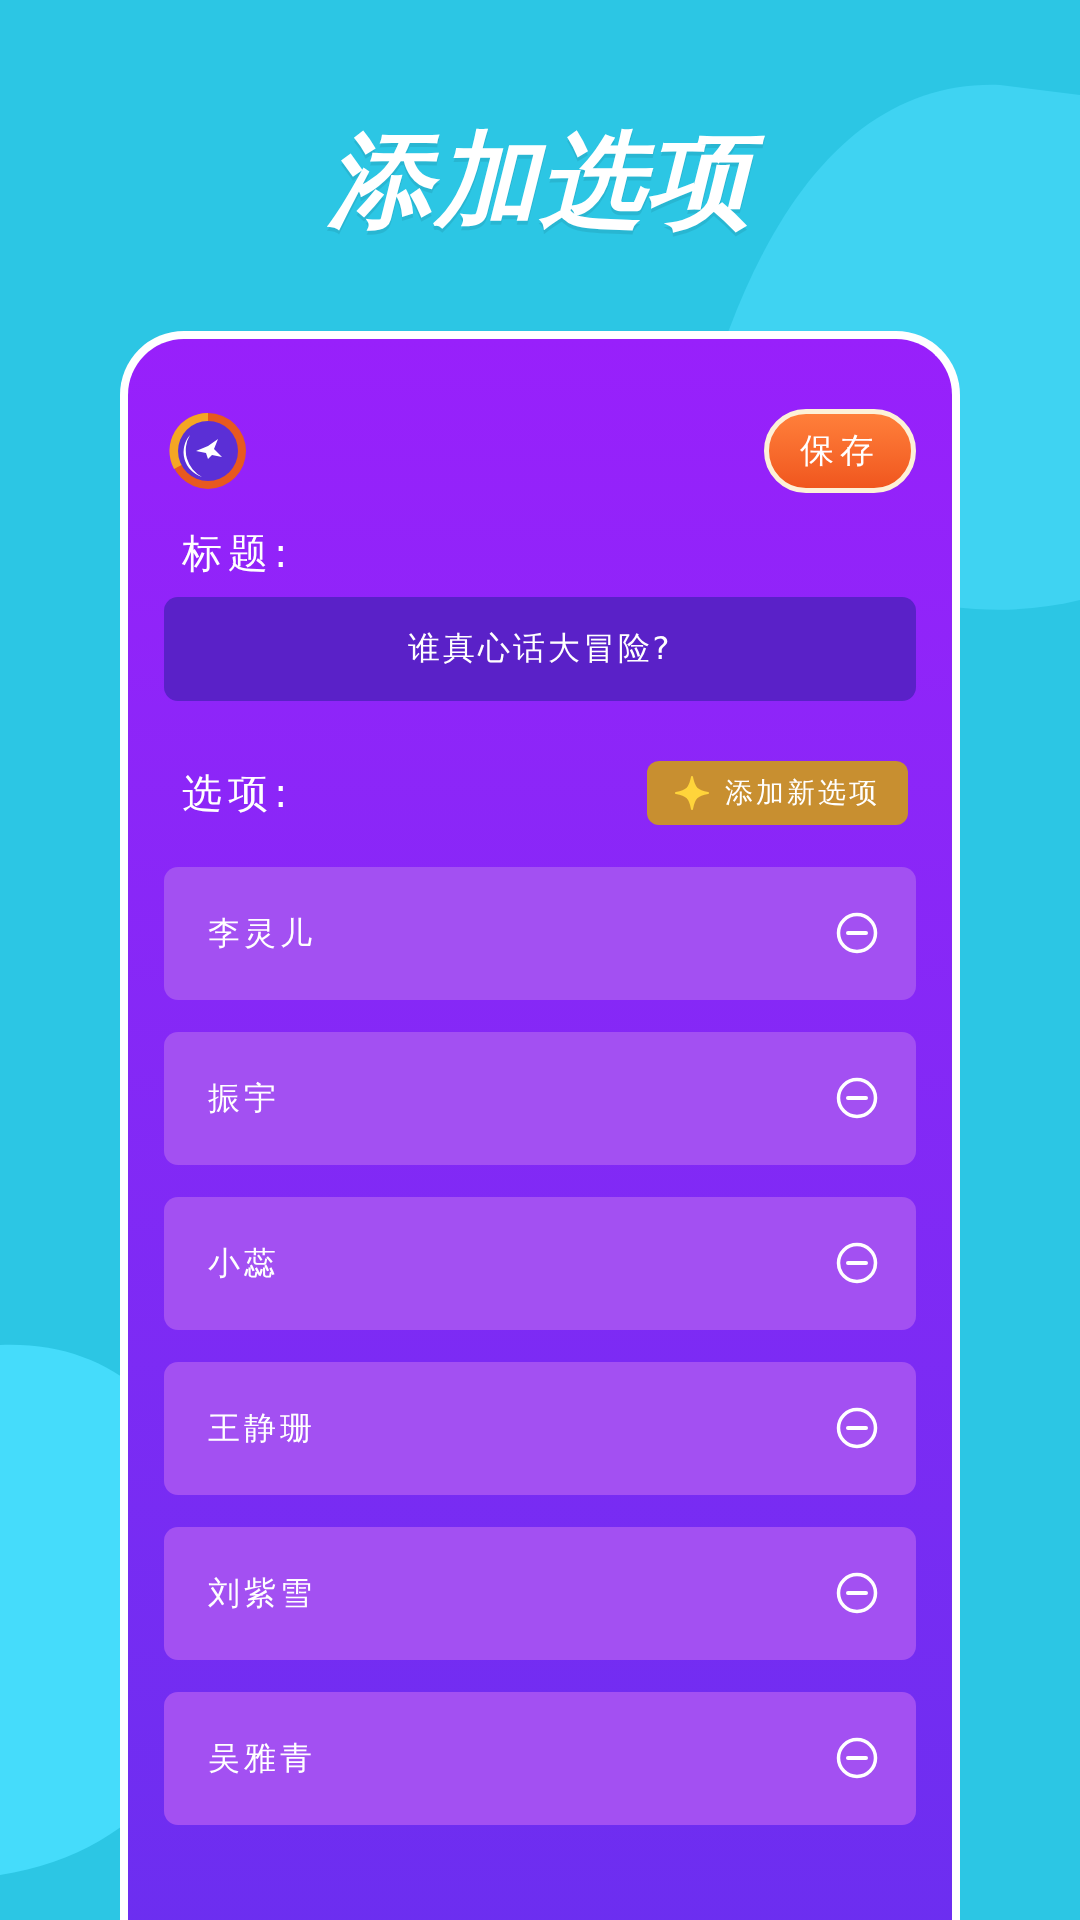 This screenshot has height=1920, width=1080. I want to click on option-label: 王静珊, so click(262, 1429).